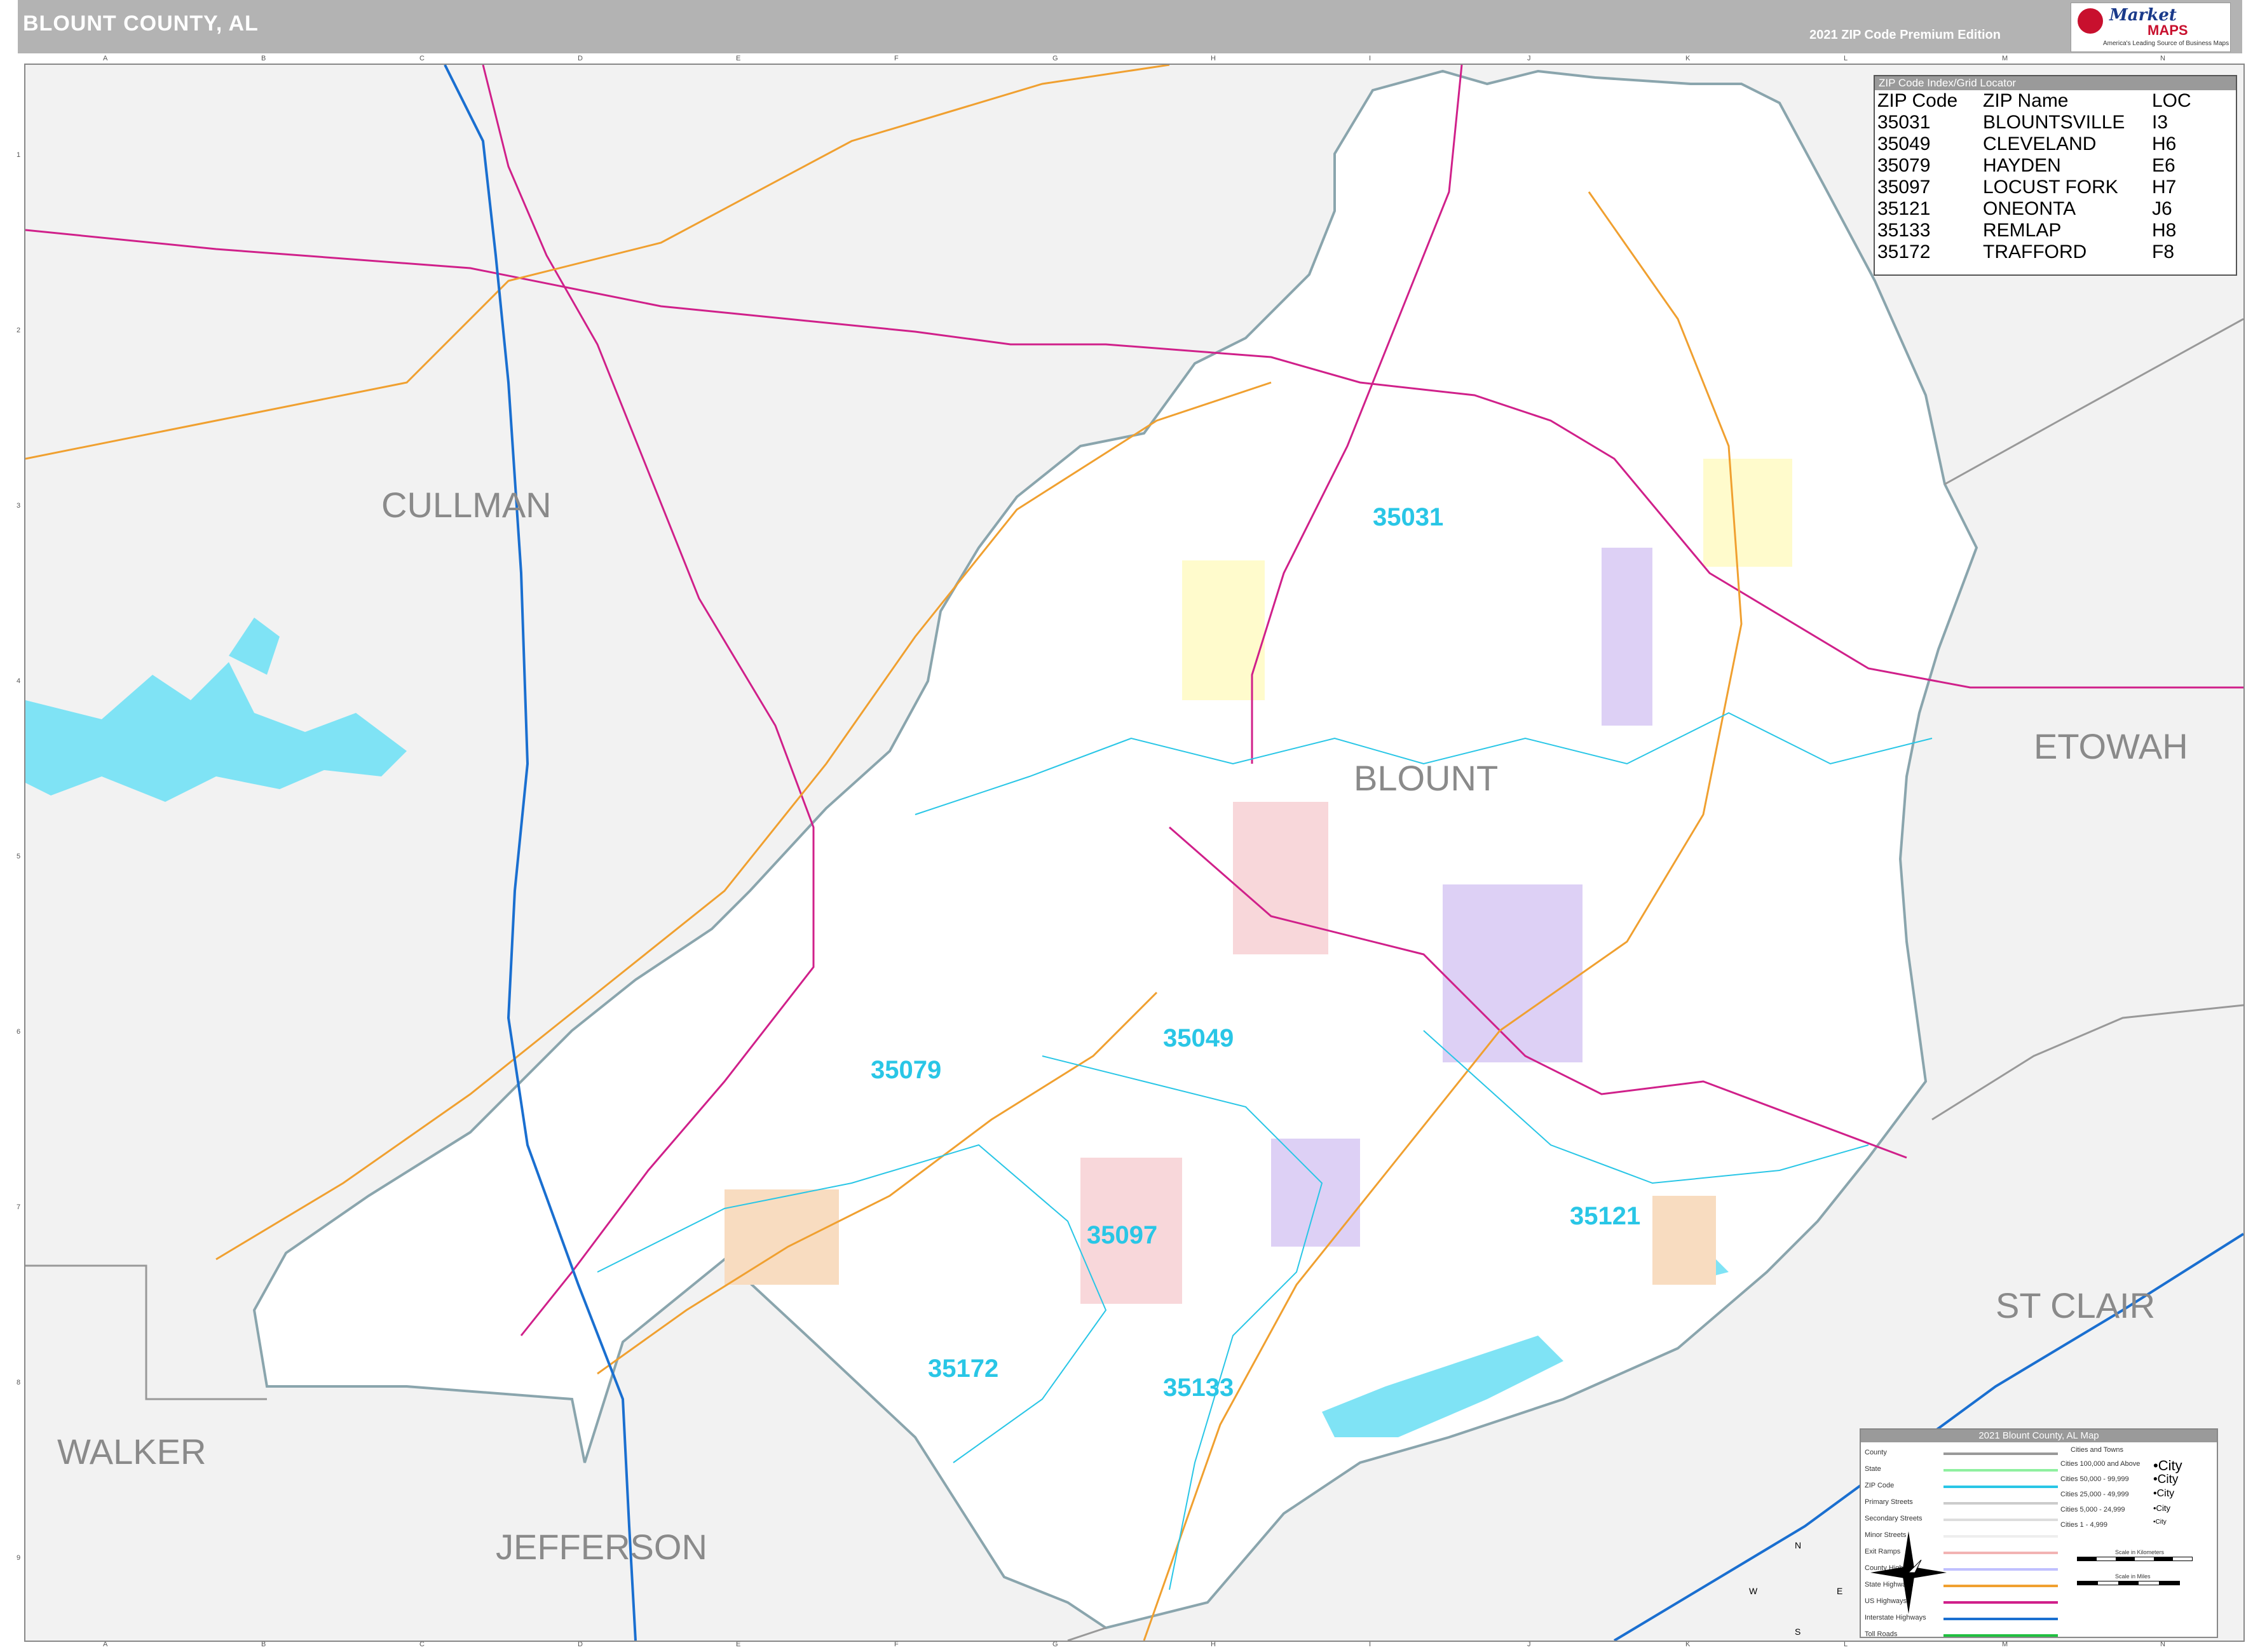 The image size is (2253, 1652). What do you see at coordinates (2171, 101) in the screenshot?
I see `zip-index-header-loc: LOC` at bounding box center [2171, 101].